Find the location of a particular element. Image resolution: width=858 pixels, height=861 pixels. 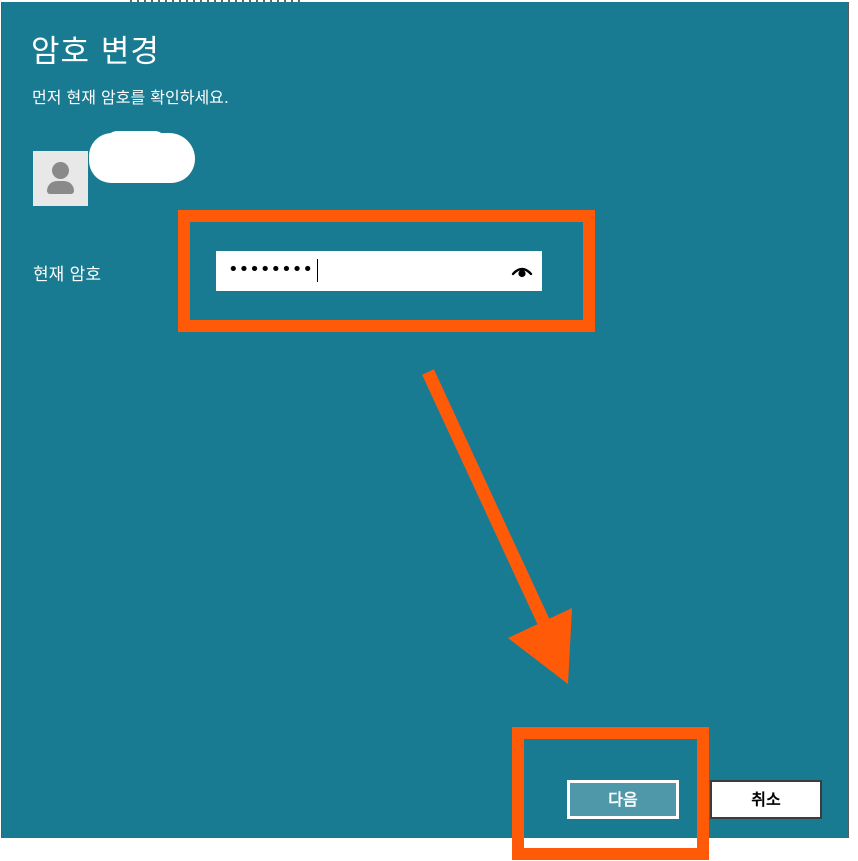

avatar-body is located at coordinates (60, 187).